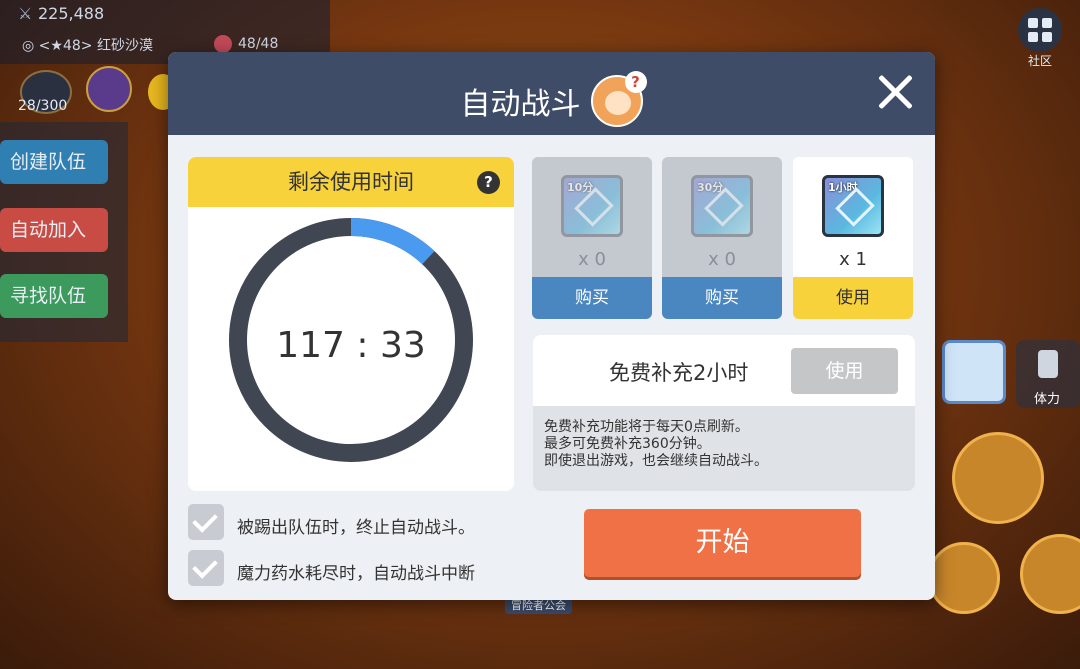  What do you see at coordinates (1039, 61) in the screenshot?
I see `community-label: 社区` at bounding box center [1039, 61].